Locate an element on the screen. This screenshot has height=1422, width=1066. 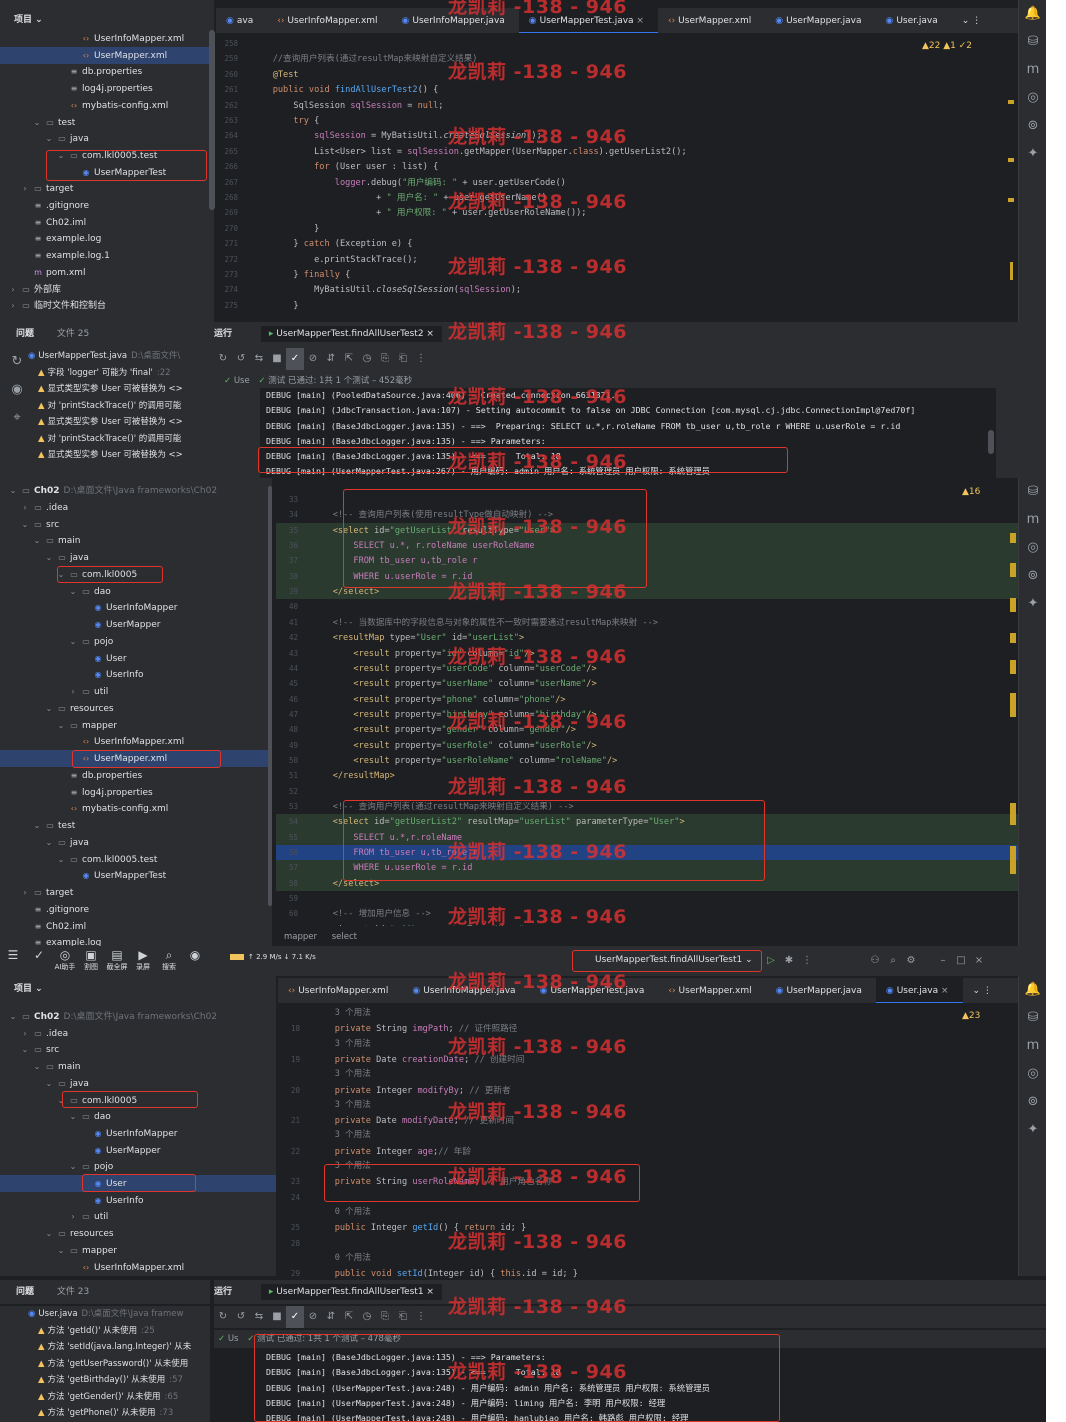
rerun-icon: ↻ is located at coordinates (223, 359).